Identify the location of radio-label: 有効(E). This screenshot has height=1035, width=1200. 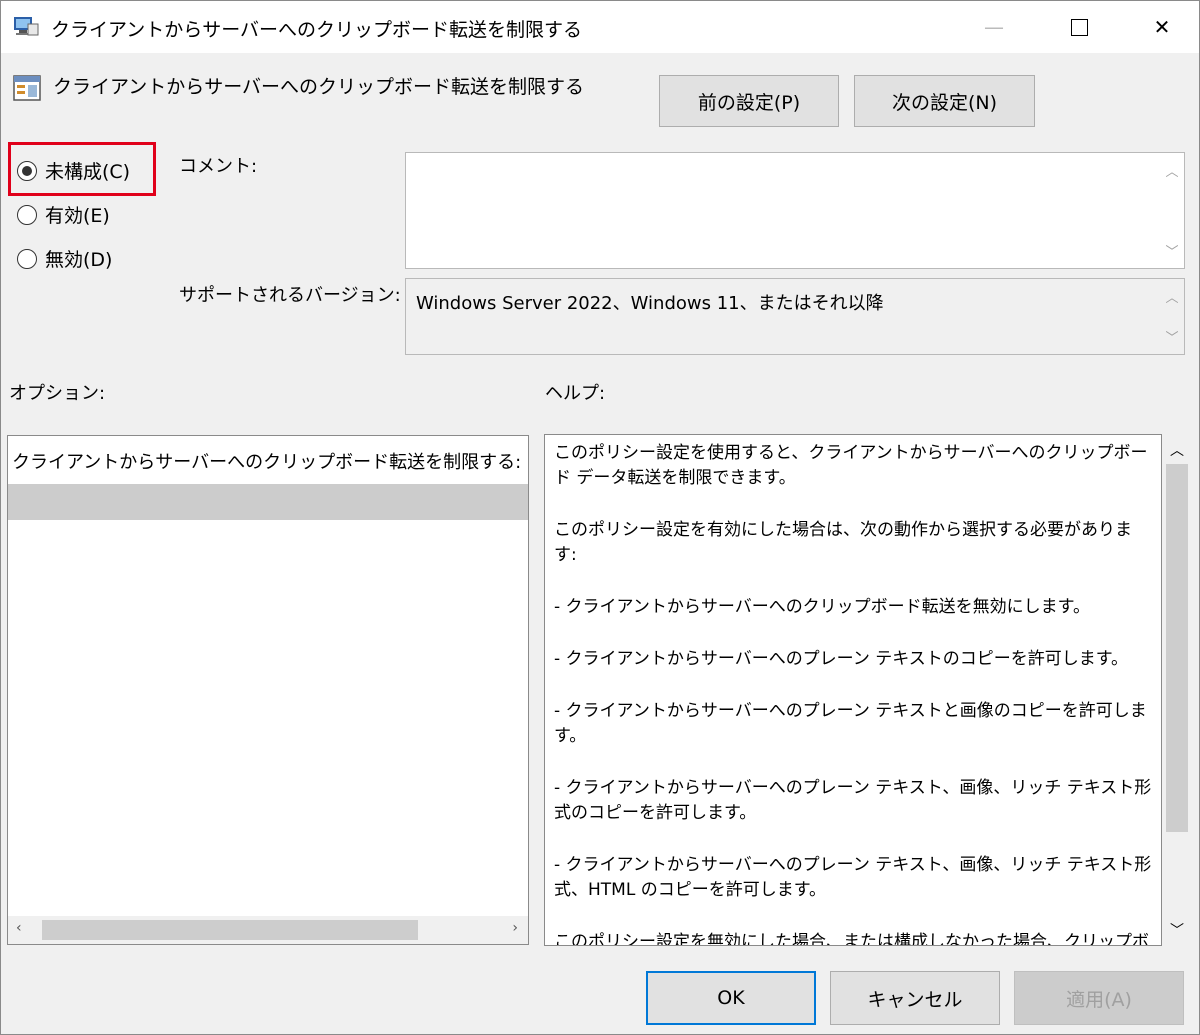
(77, 216).